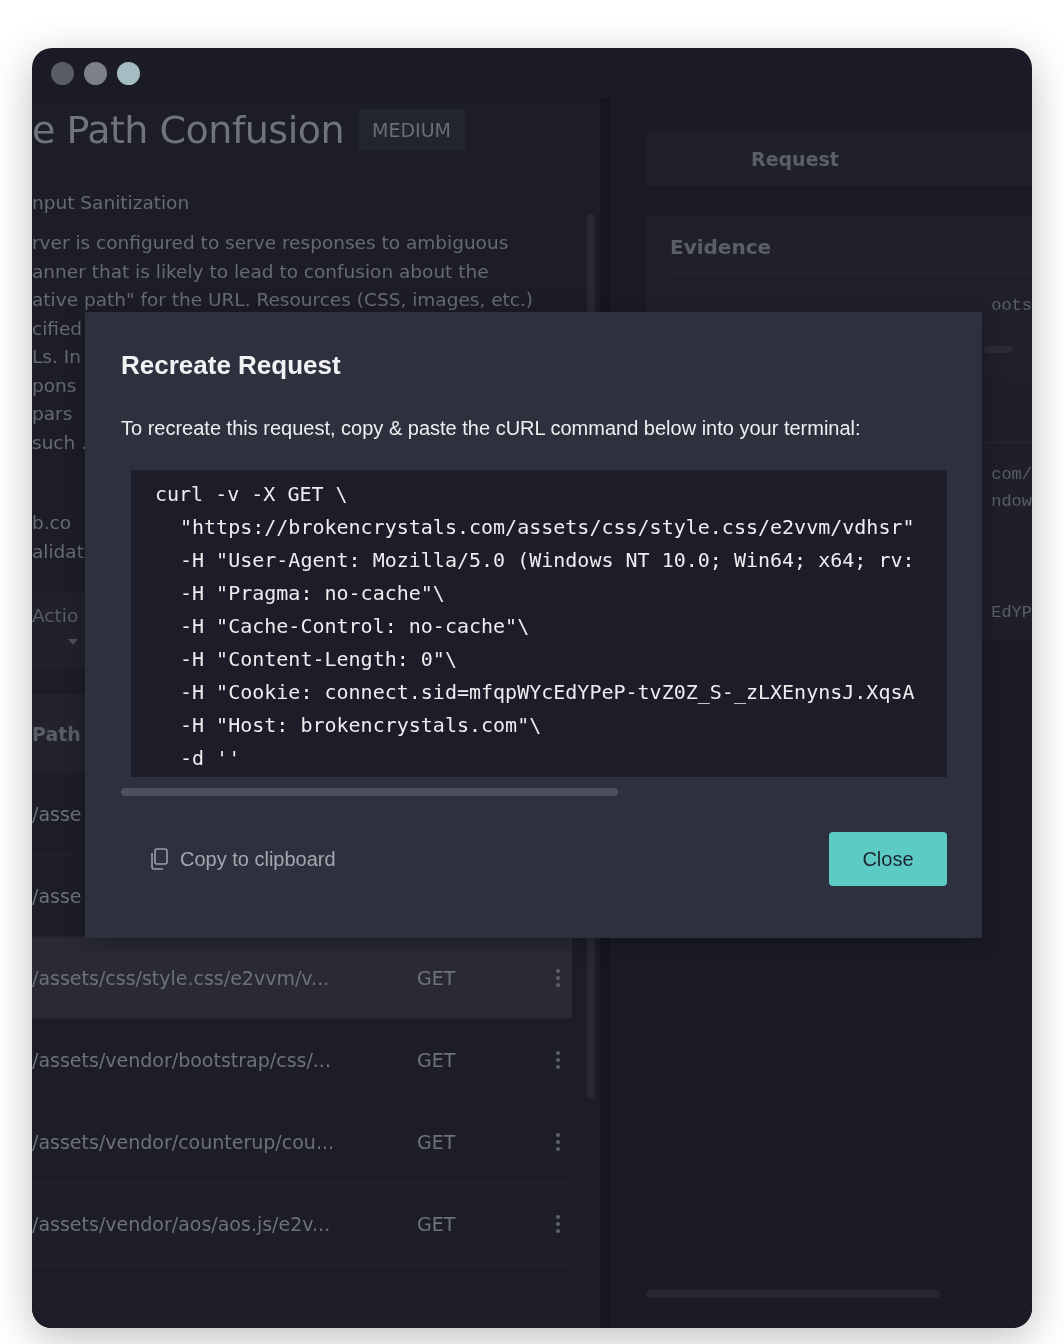 The image size is (1064, 1344). I want to click on code-line: -d '', so click(210, 758).